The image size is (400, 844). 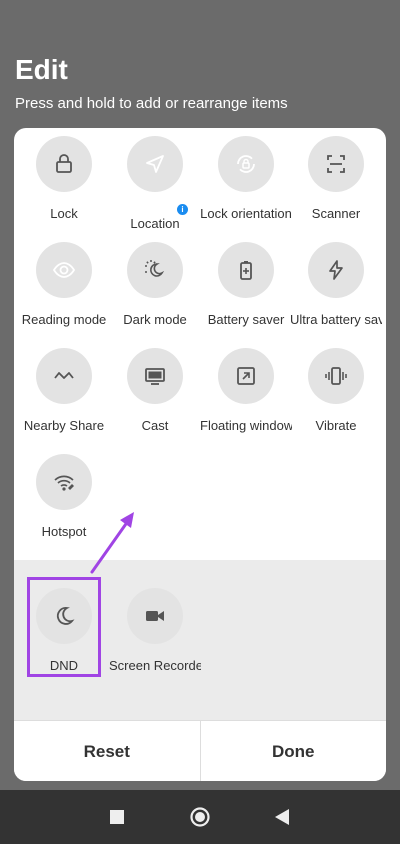 What do you see at coordinates (246, 270) in the screenshot?
I see `battery-plus-icon` at bounding box center [246, 270].